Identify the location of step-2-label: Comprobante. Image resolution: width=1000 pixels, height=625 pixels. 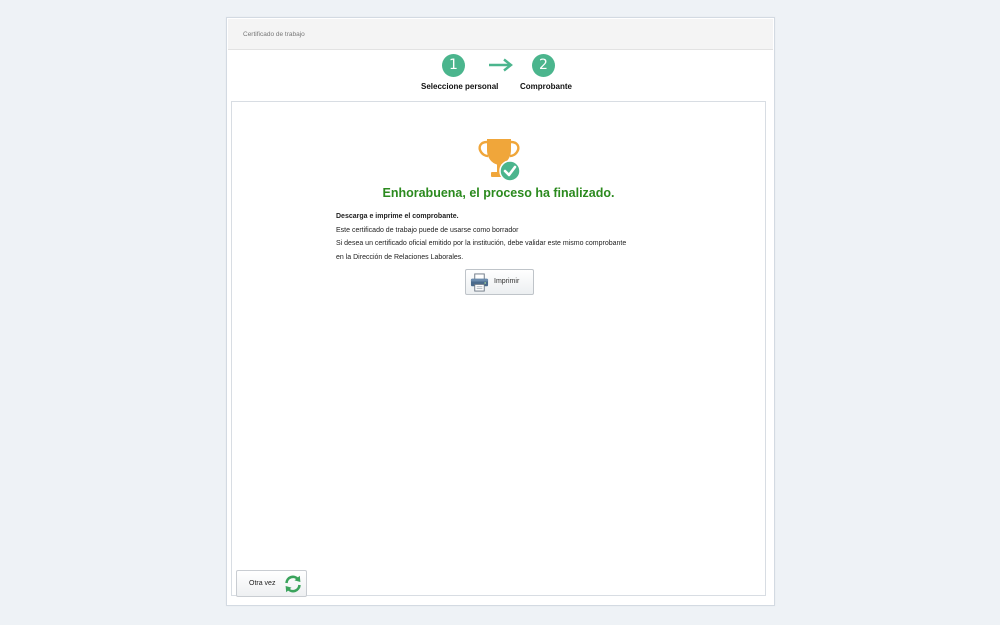
(546, 86).